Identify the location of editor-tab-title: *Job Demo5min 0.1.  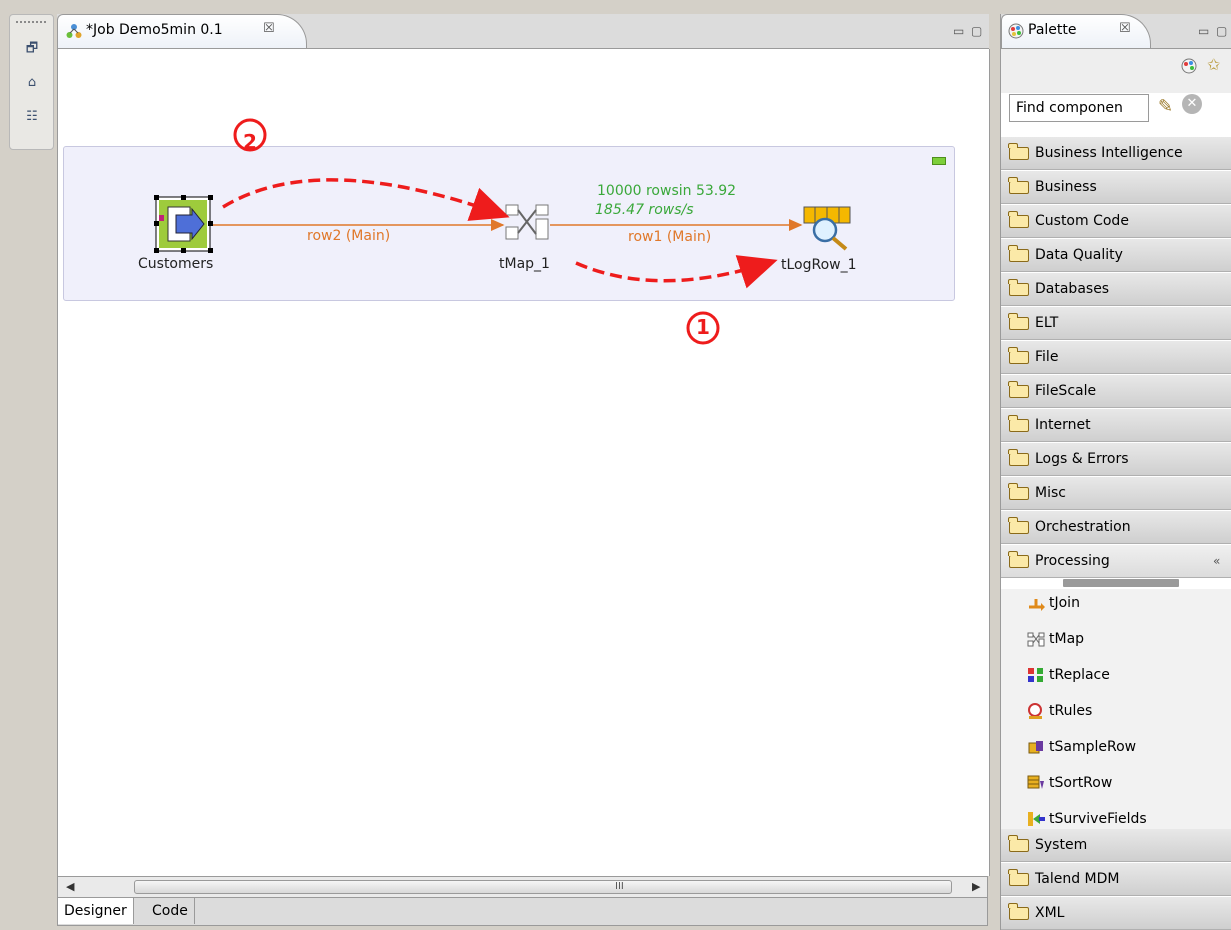
(154, 30).